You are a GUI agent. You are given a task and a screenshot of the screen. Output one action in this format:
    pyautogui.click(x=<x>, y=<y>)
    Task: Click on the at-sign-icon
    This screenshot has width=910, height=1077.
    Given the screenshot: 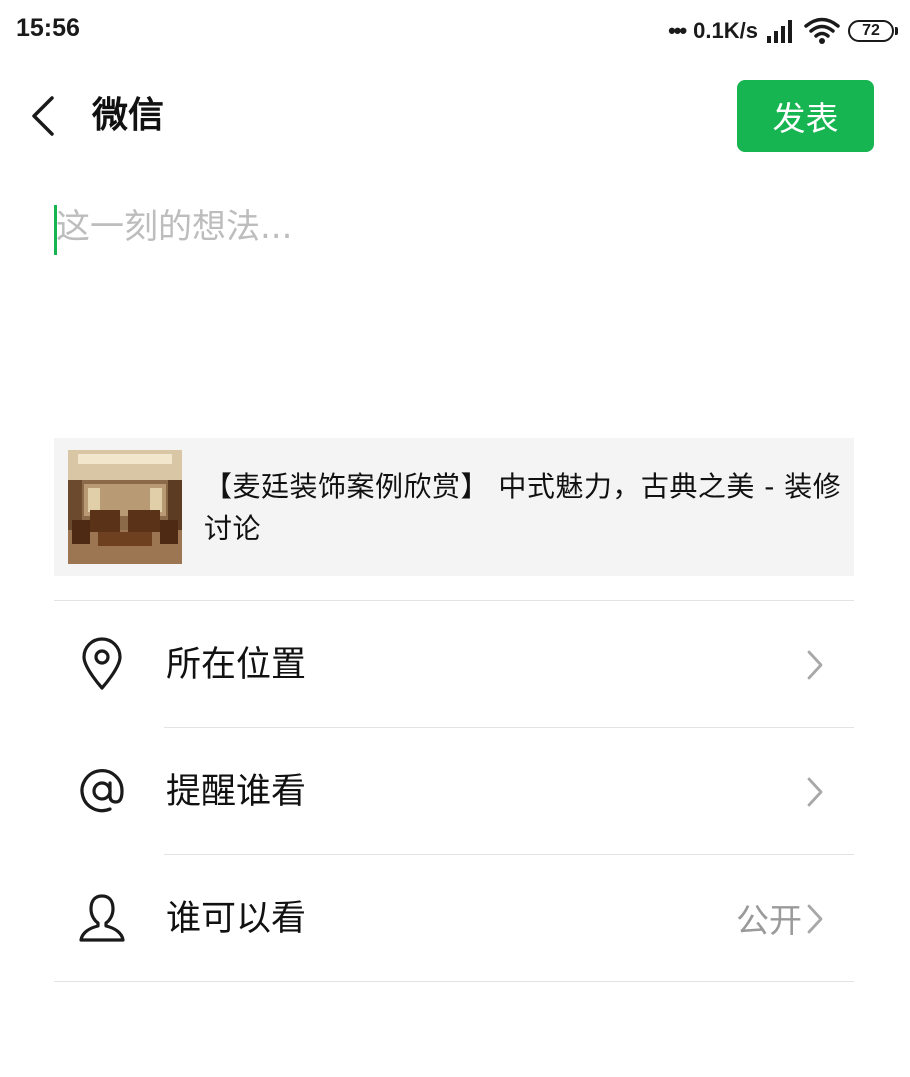 What is the action you would take?
    pyautogui.click(x=102, y=791)
    